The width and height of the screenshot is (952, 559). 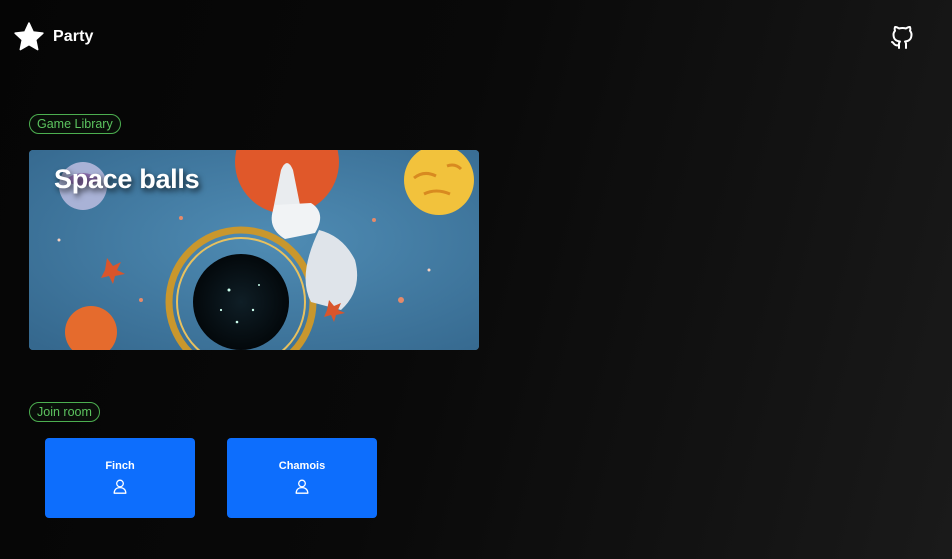 I want to click on game-title: Space balls, so click(x=127, y=179).